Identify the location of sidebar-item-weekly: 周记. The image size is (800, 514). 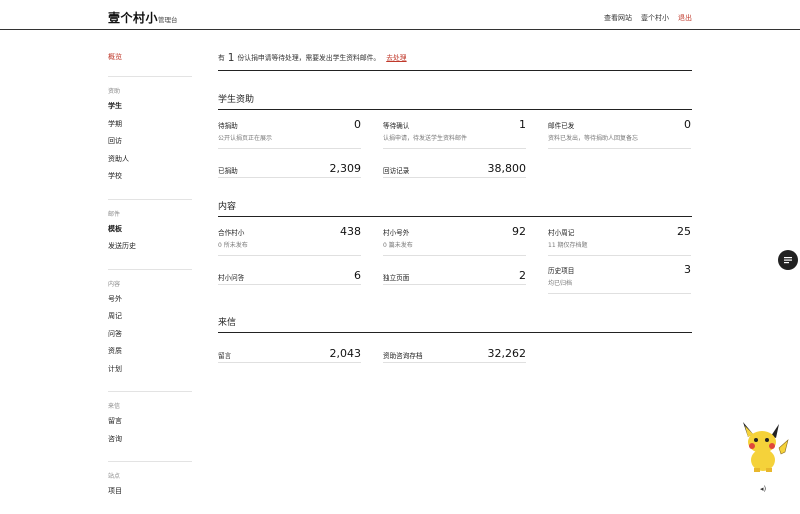
(150, 320).